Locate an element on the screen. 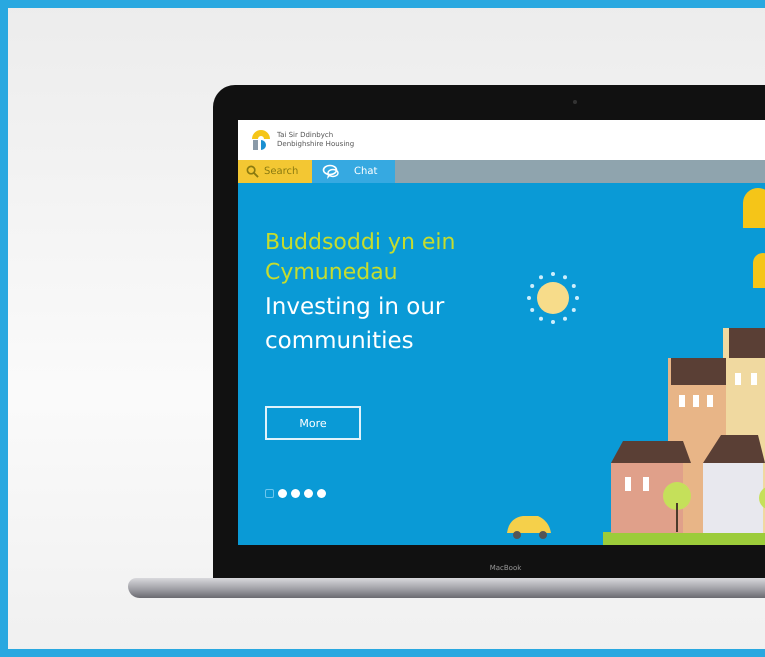 The height and width of the screenshot is (657, 765). search-icon is located at coordinates (252, 171).